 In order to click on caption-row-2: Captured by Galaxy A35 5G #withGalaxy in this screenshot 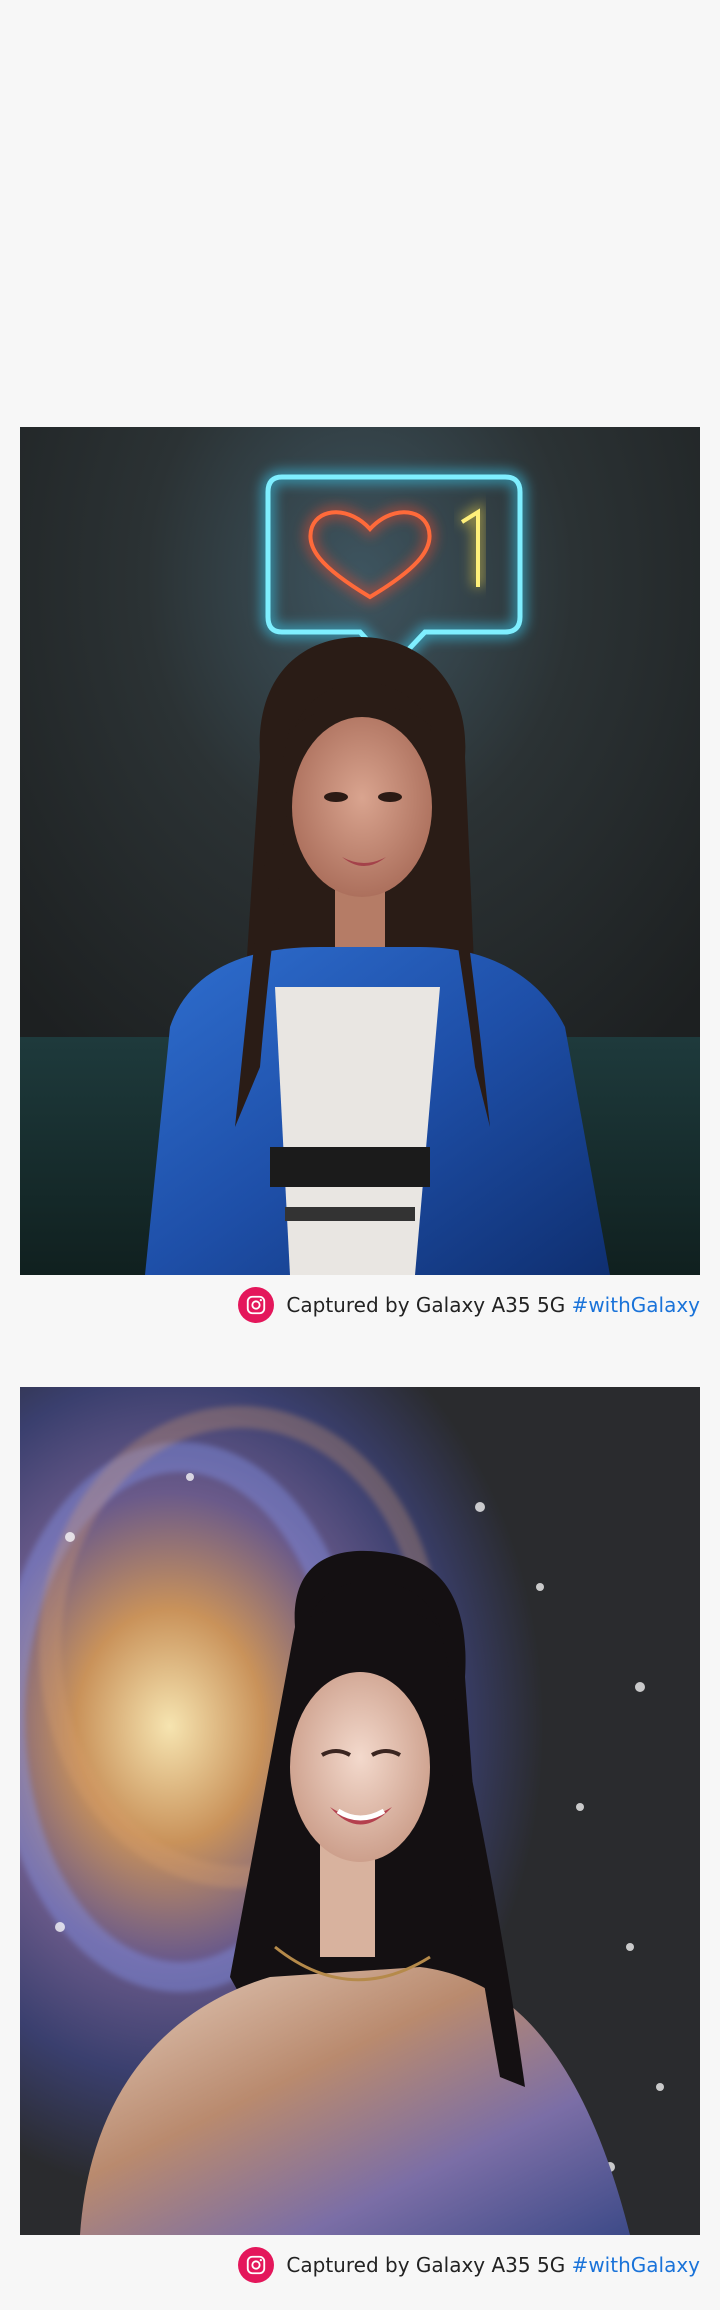, I will do `click(469, 2265)`.